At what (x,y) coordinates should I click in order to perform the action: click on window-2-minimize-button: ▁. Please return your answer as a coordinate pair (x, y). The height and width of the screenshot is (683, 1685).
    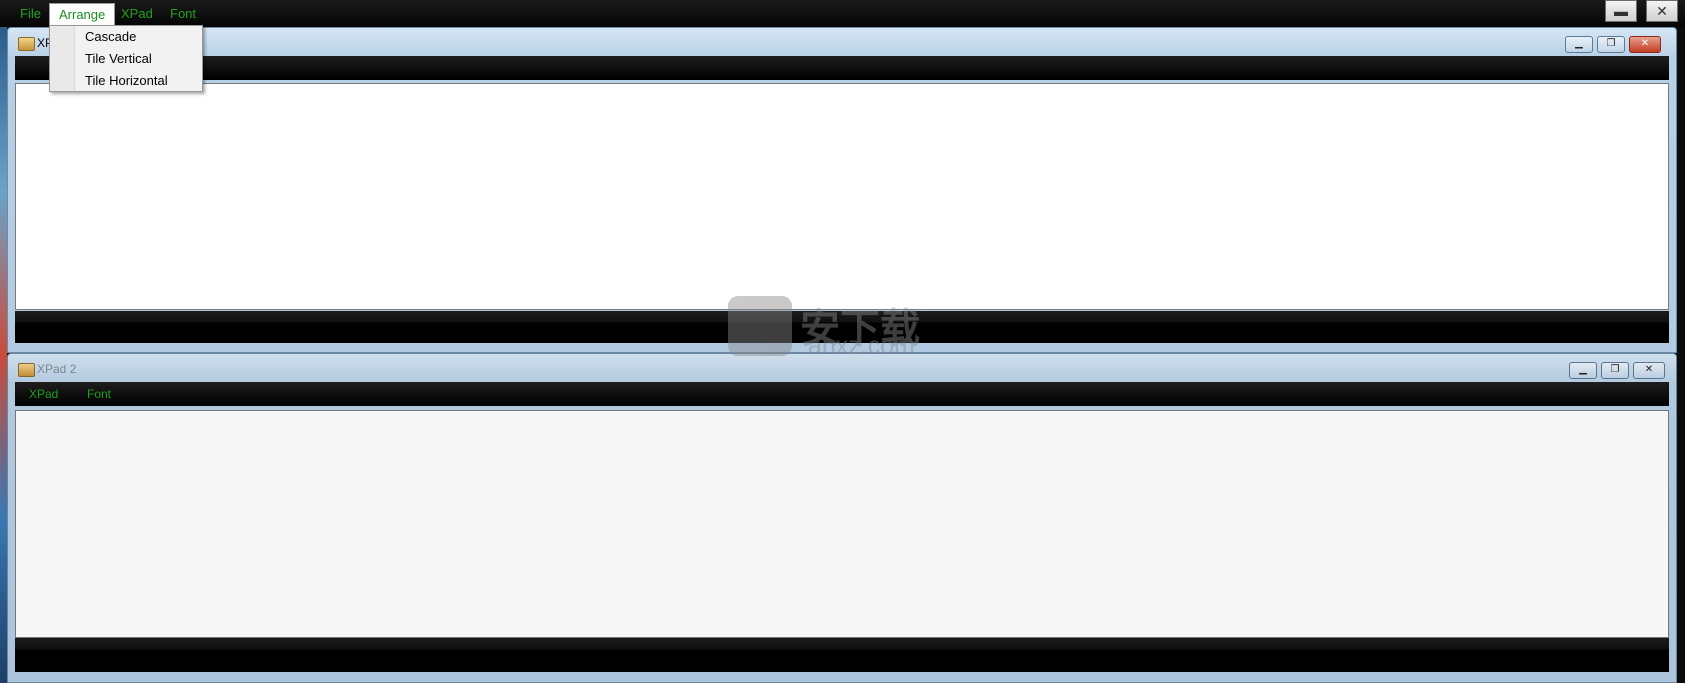
    Looking at the image, I should click on (1583, 370).